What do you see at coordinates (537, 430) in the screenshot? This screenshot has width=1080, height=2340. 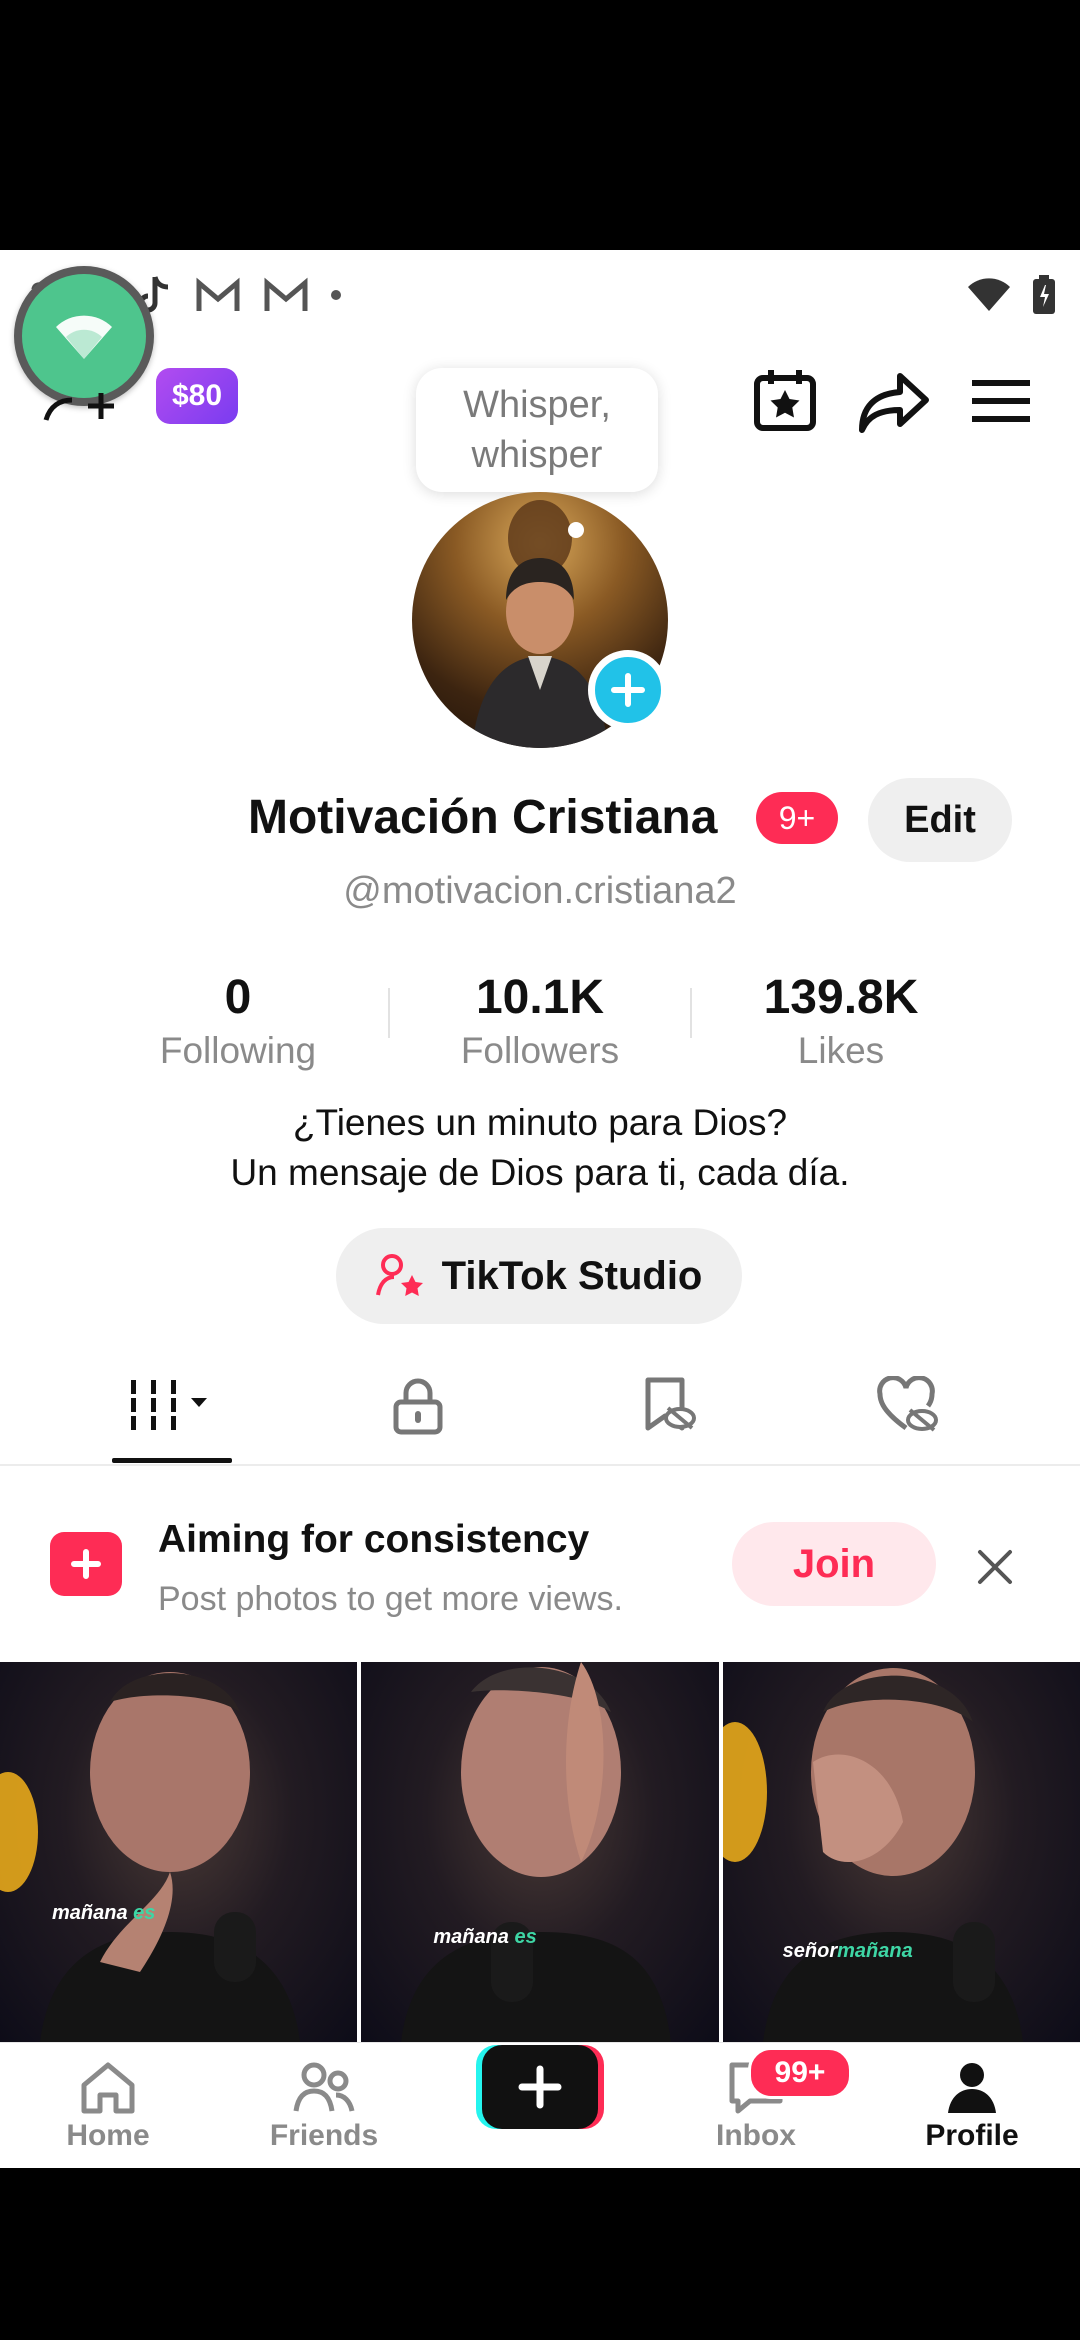 I see `whisper-bubble: Whisper, whisper` at bounding box center [537, 430].